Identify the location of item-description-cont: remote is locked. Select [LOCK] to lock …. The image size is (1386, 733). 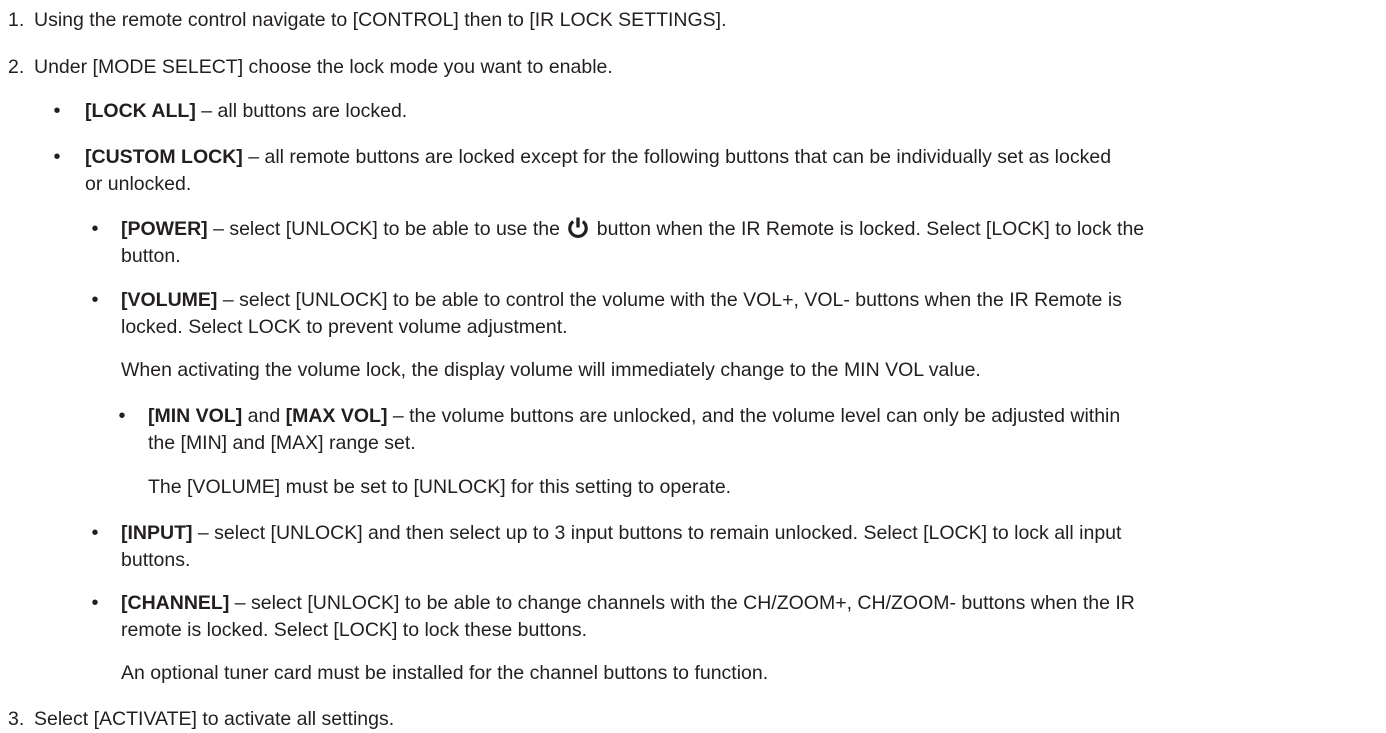
(354, 630).